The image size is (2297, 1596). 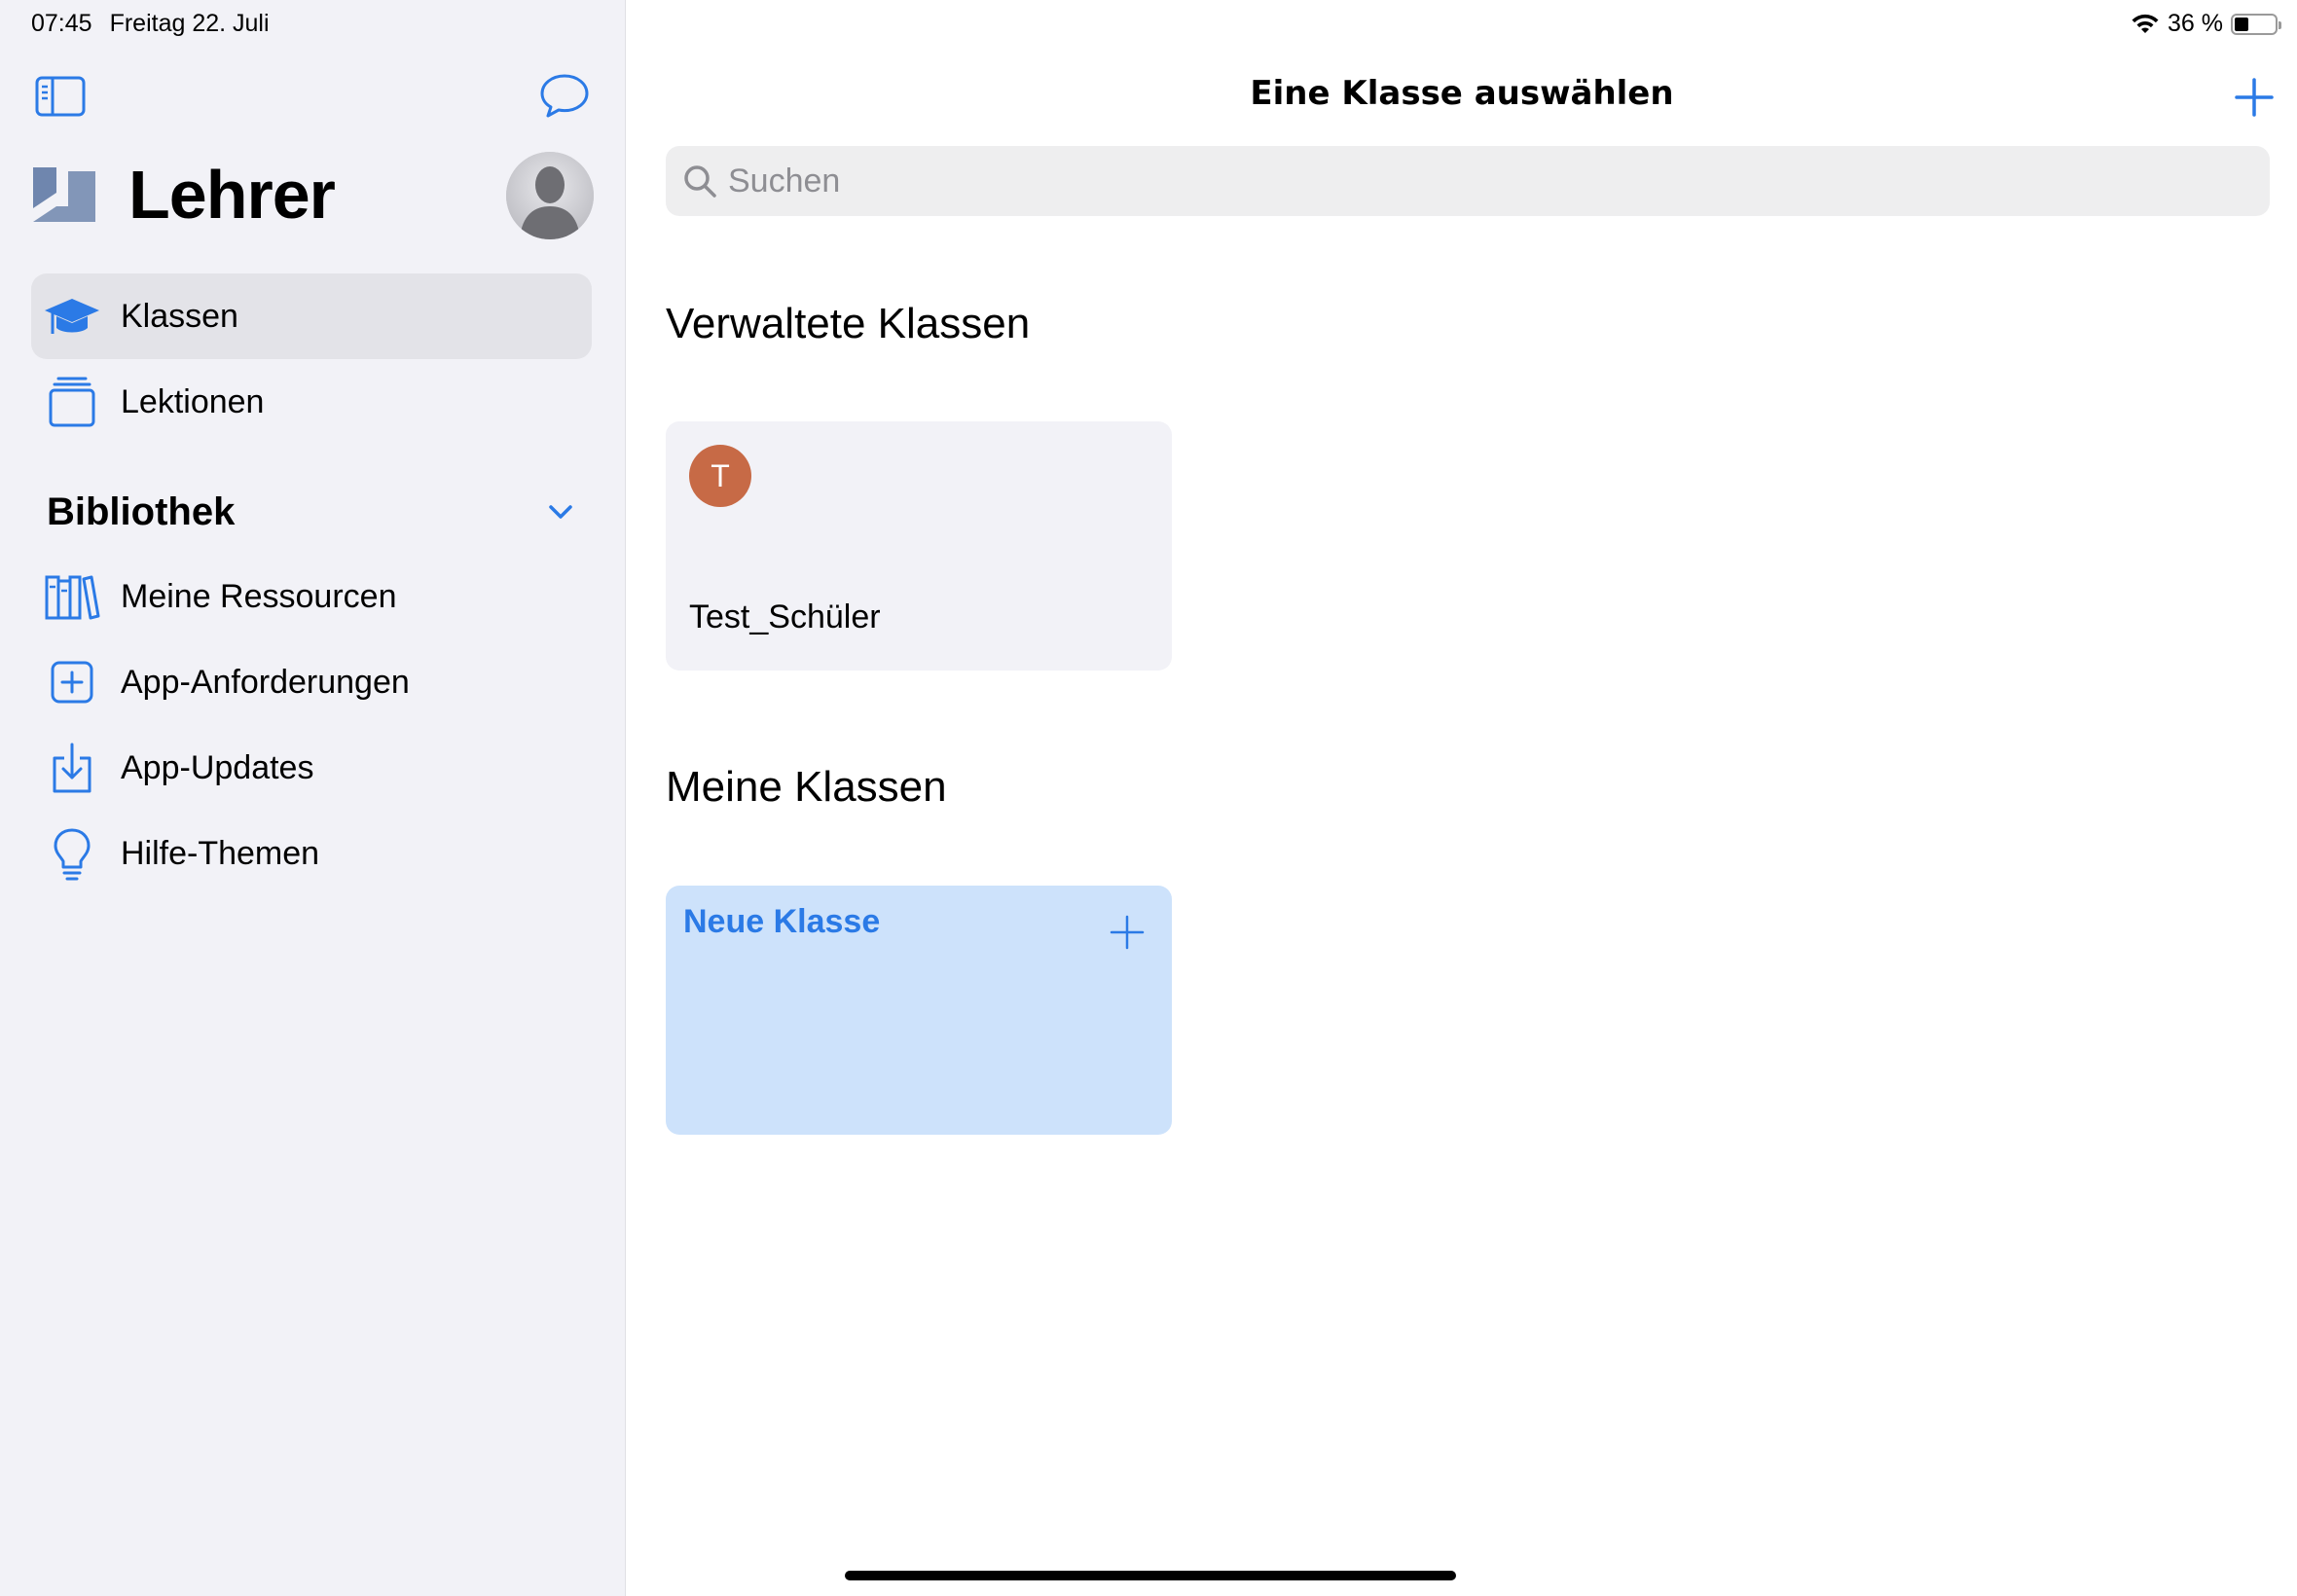 I want to click on avatar, so click(x=550, y=195).